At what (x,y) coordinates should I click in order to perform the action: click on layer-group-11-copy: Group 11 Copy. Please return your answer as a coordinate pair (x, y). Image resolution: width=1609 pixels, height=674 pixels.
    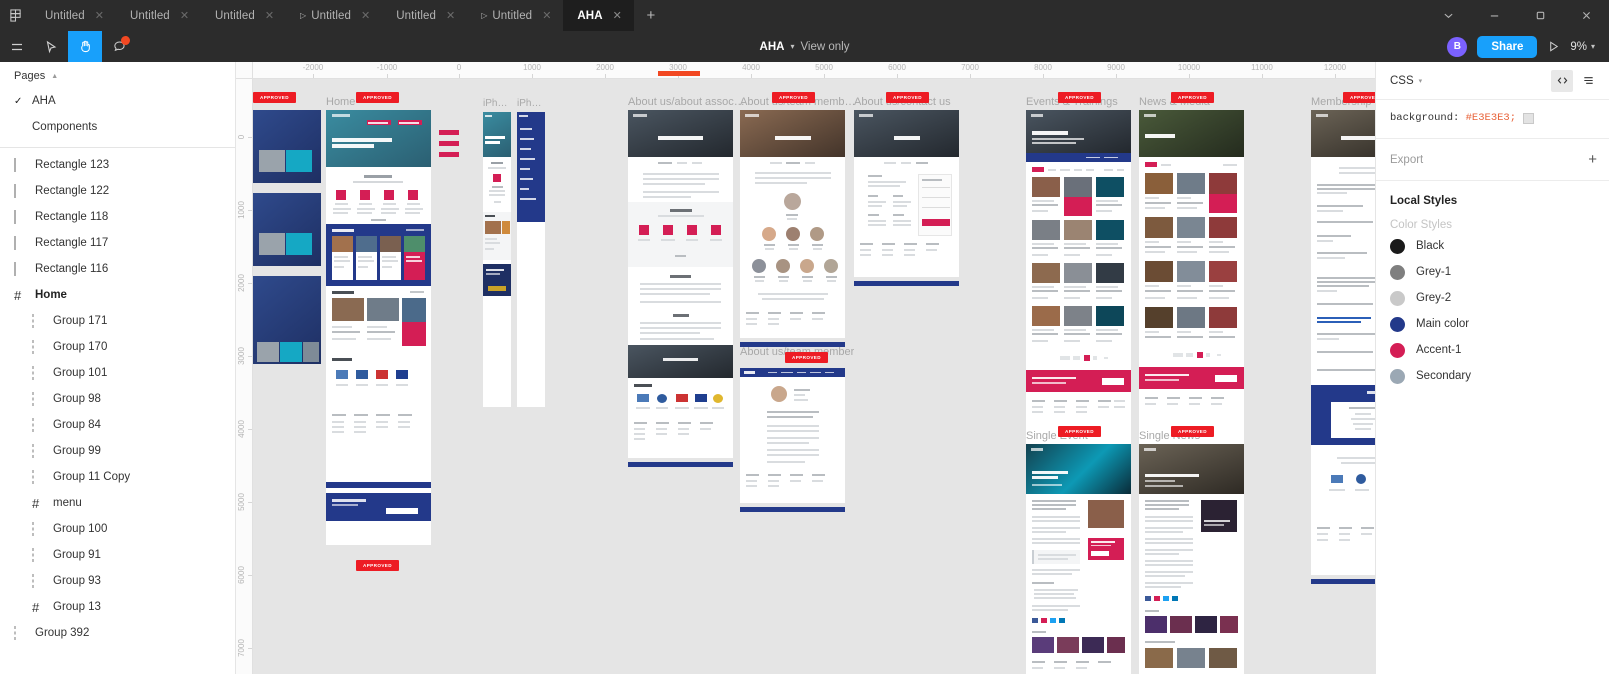
    Looking at the image, I should click on (117, 477).